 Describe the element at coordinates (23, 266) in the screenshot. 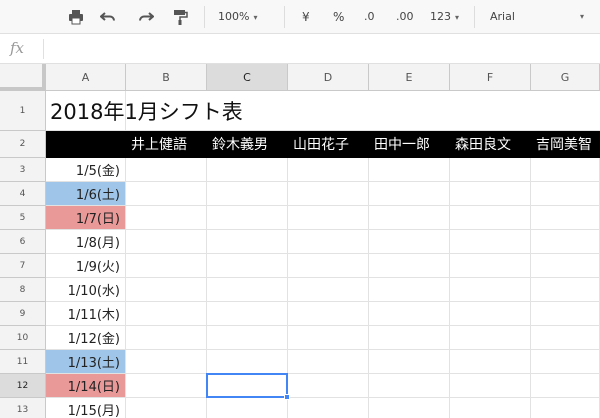

I see `row-header-7: 7` at that location.